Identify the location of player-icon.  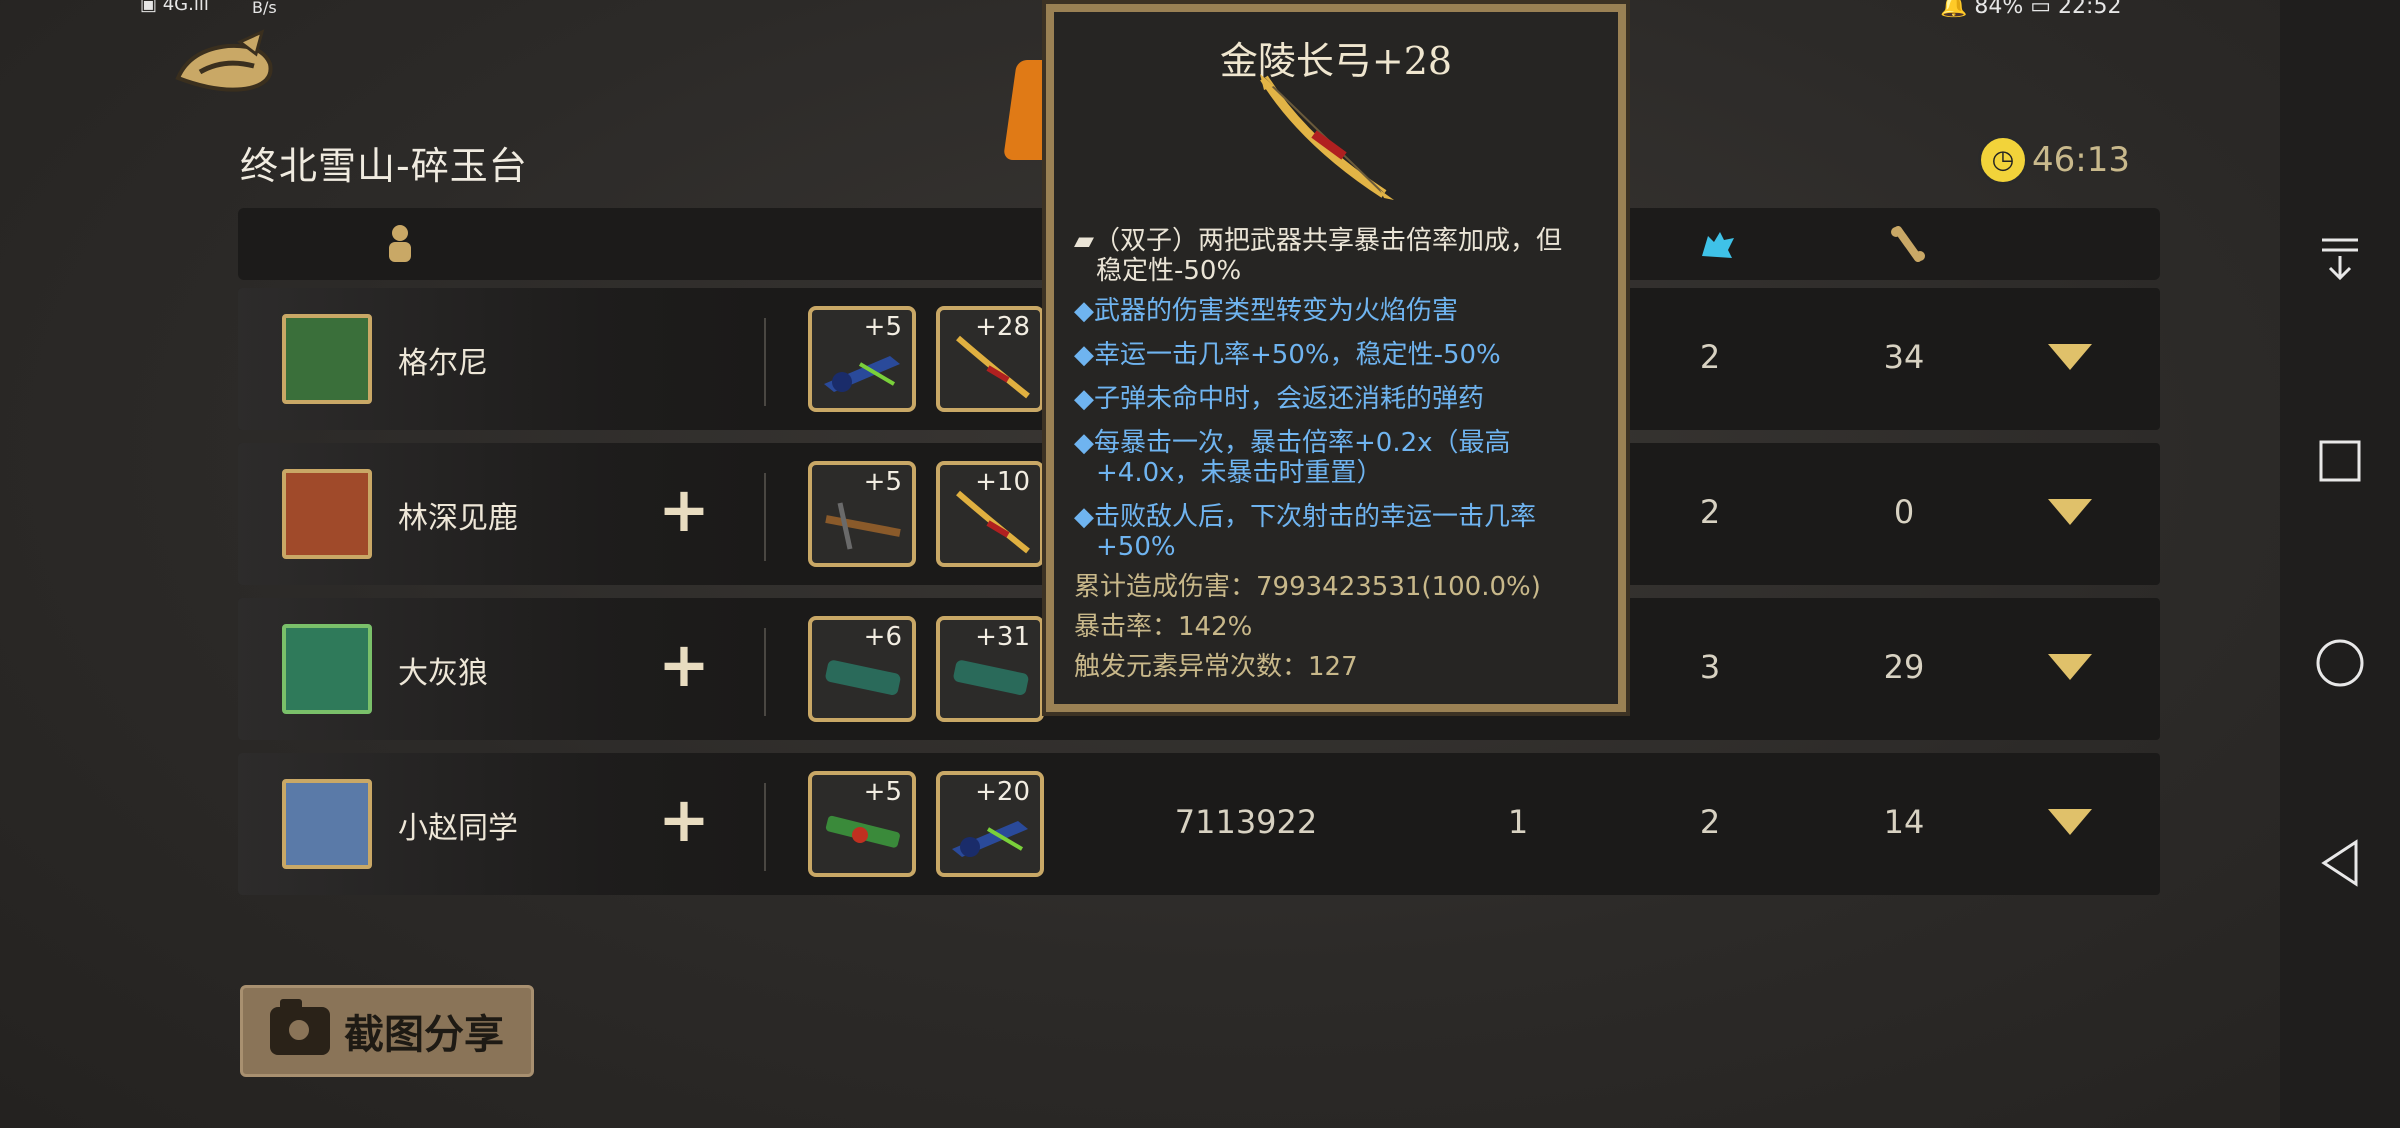
(400, 244).